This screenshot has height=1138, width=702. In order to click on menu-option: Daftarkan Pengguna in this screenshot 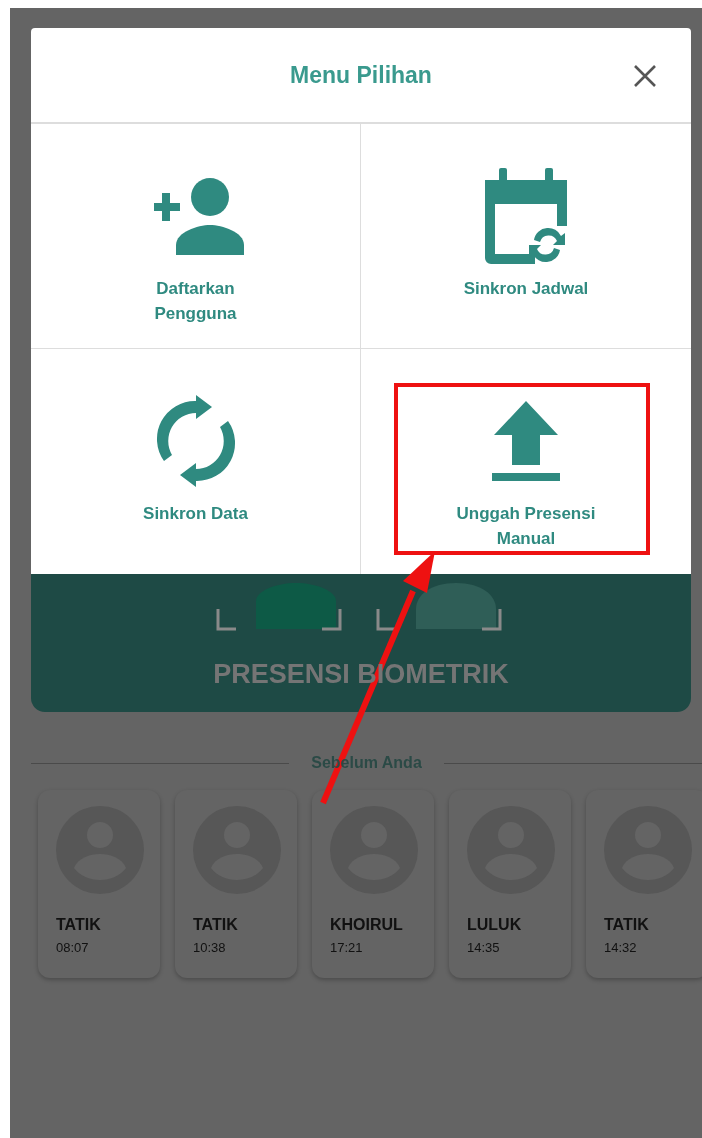, I will do `click(196, 236)`.